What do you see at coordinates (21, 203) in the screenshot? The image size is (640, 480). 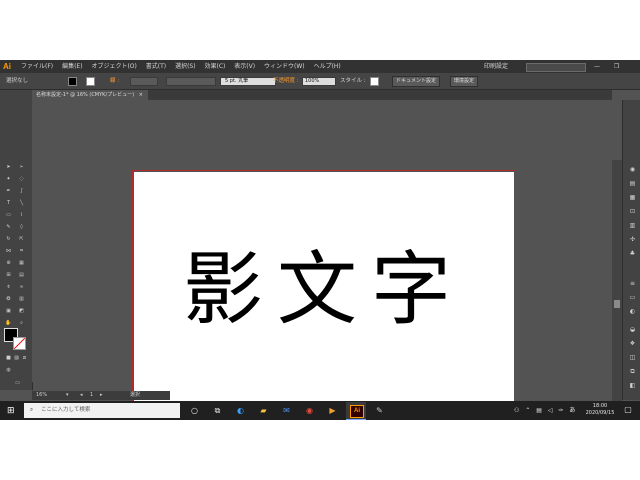 I see `line-tool-icon: ╲` at bounding box center [21, 203].